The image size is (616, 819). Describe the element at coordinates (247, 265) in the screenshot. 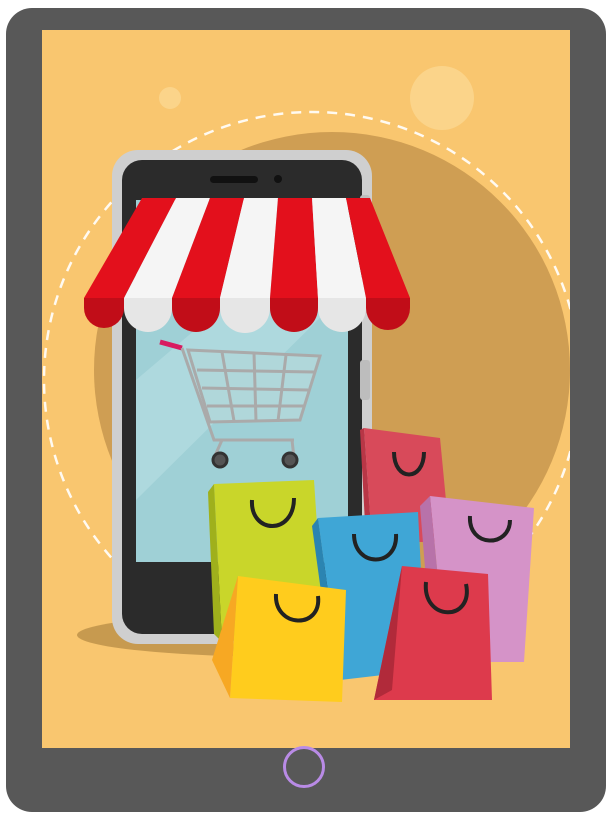

I see `shop-awning` at that location.